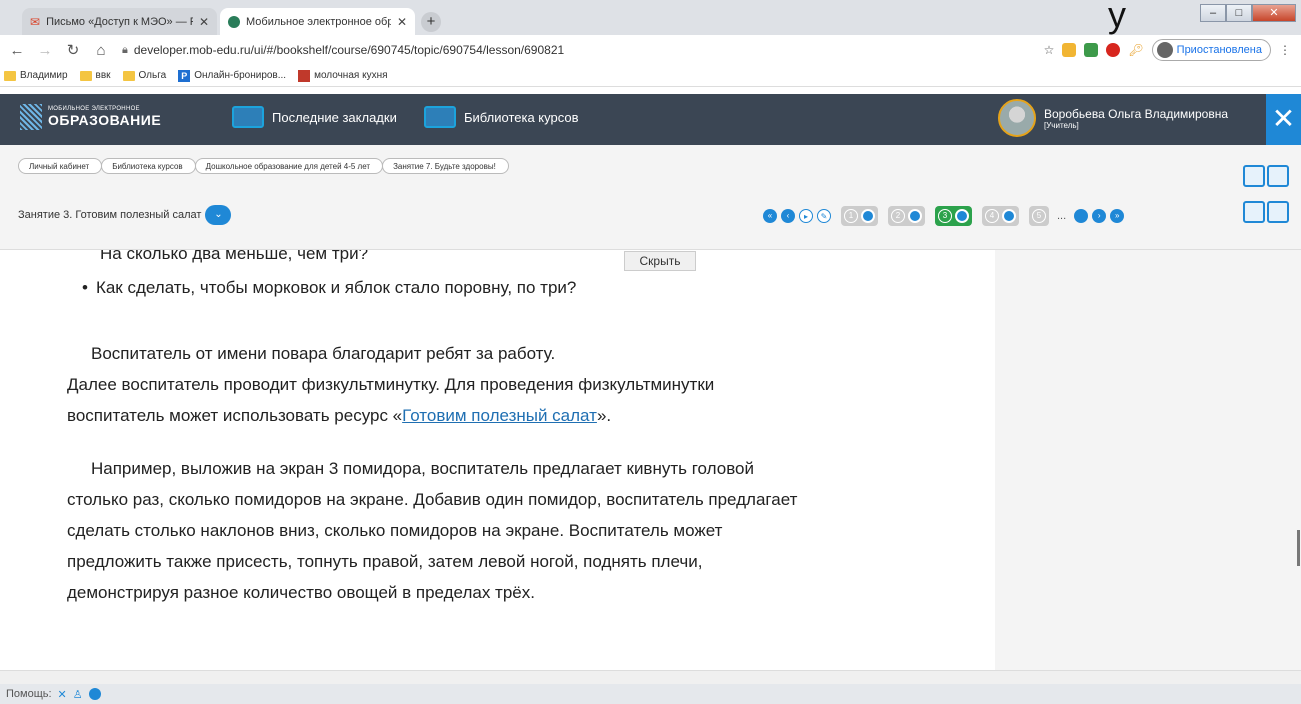  I want to click on bookmark-label: ввк, so click(103, 75).